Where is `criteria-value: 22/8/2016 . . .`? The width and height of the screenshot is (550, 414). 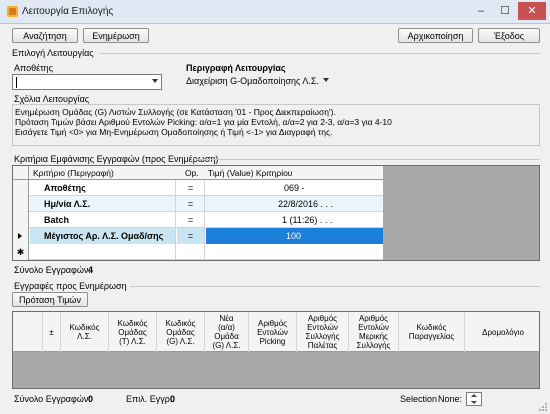 criteria-value: 22/8/2016 . . . is located at coordinates (305, 204).